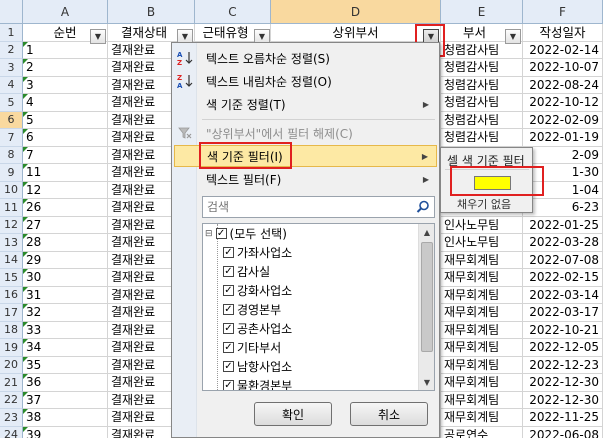 This screenshot has height=438, width=603. I want to click on column-header-d: D, so click(356, 12).